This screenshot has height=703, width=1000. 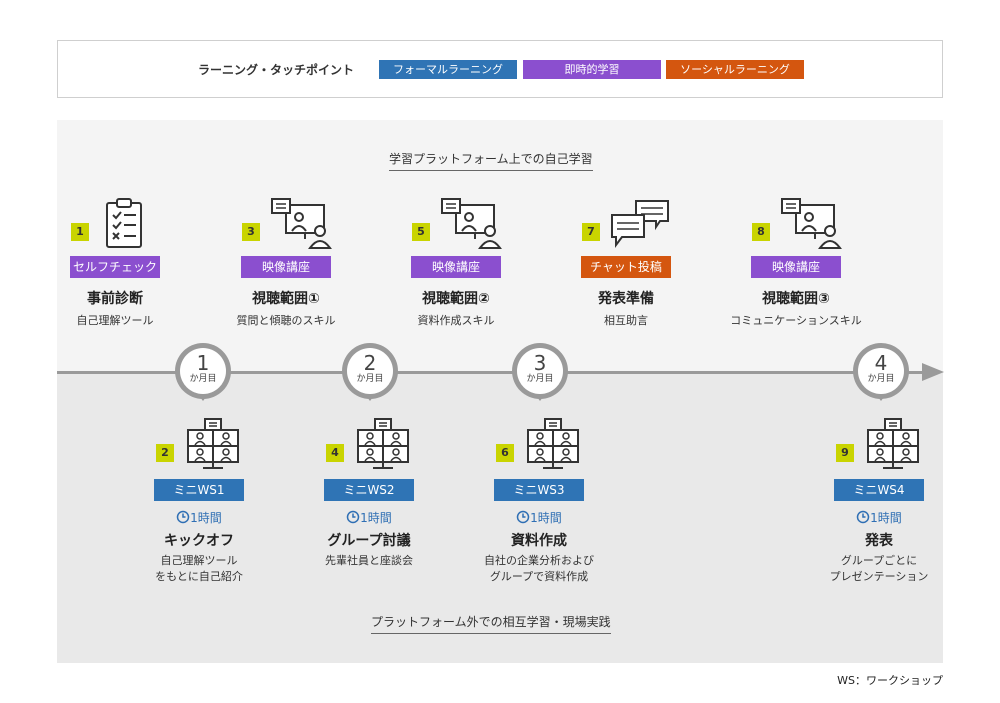 I want to click on item-subtitle: をもとに自己紹介, so click(x=199, y=576).